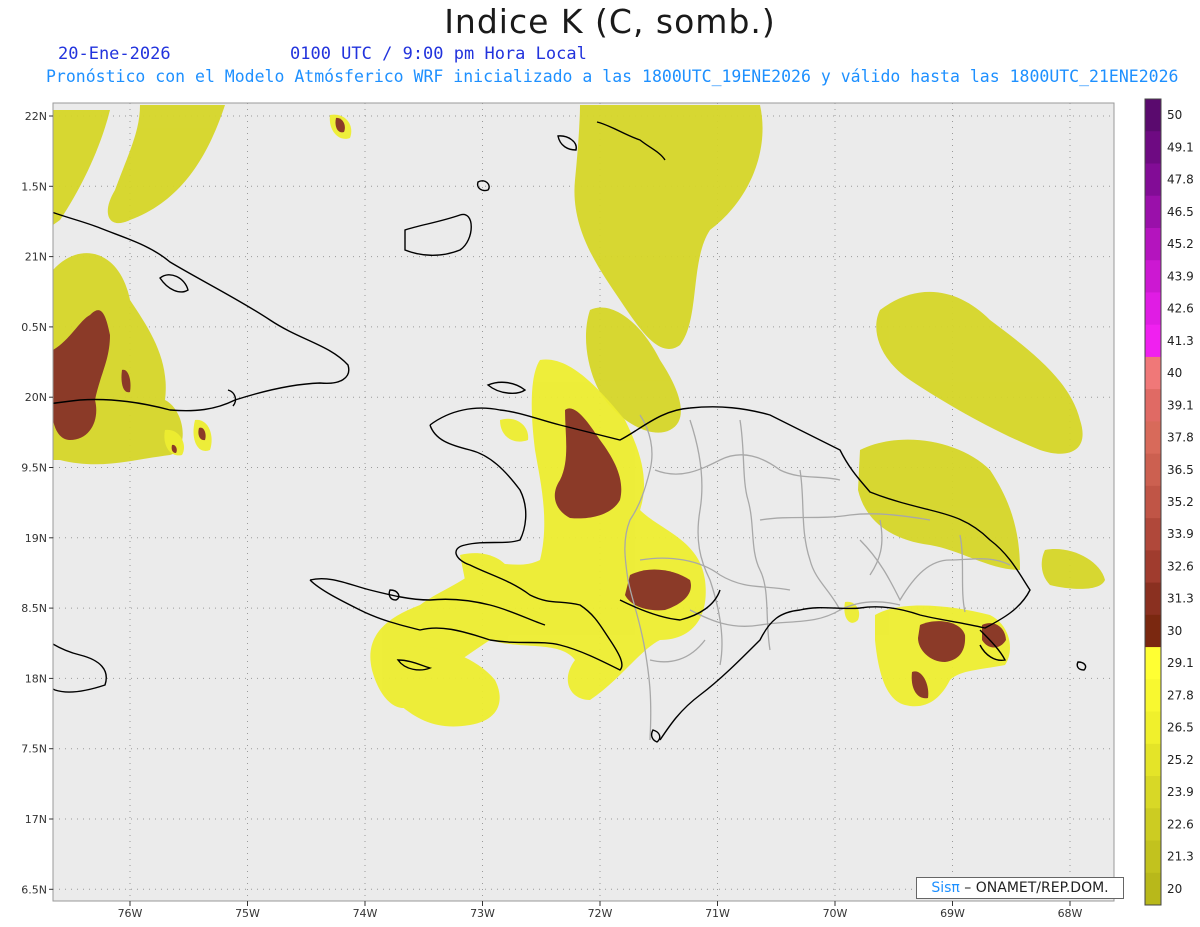 This screenshot has width=1200, height=927. Describe the element at coordinates (1174, 889) in the screenshot. I see `colorbar-label: 20` at that location.